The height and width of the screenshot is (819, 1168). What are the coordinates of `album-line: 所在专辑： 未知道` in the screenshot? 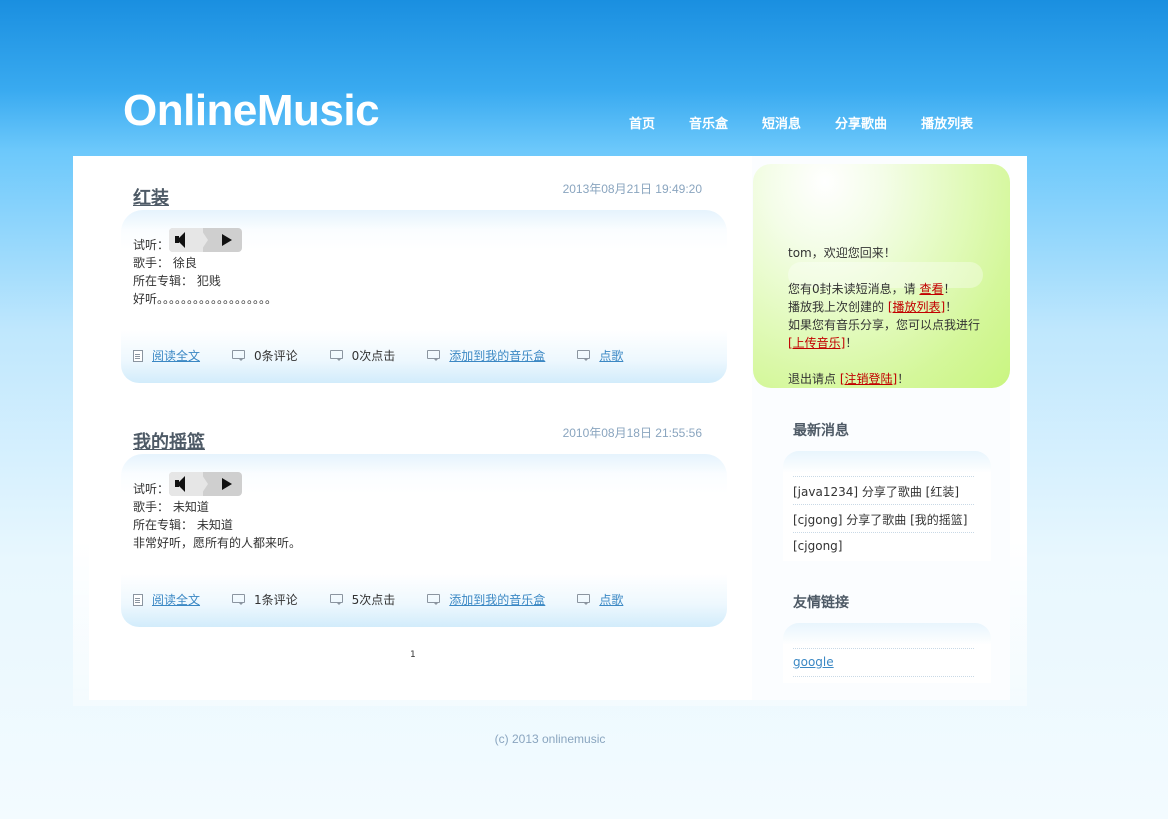 It's located at (183, 525).